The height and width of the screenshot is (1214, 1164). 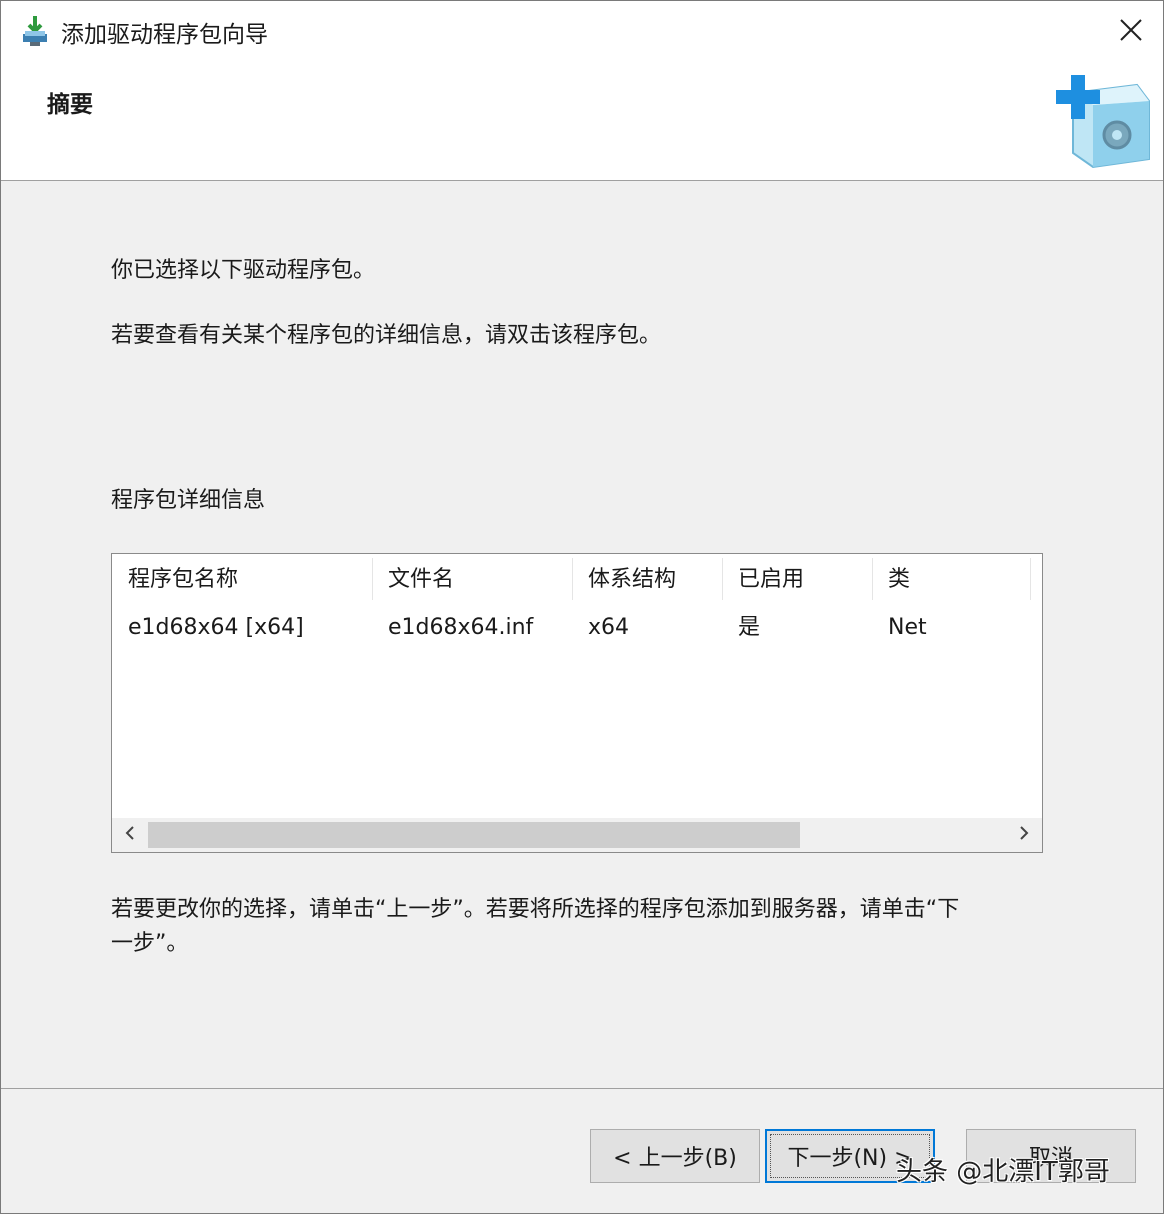 What do you see at coordinates (150, 943) in the screenshot?
I see `footer-instruction-line2: 一步”。` at bounding box center [150, 943].